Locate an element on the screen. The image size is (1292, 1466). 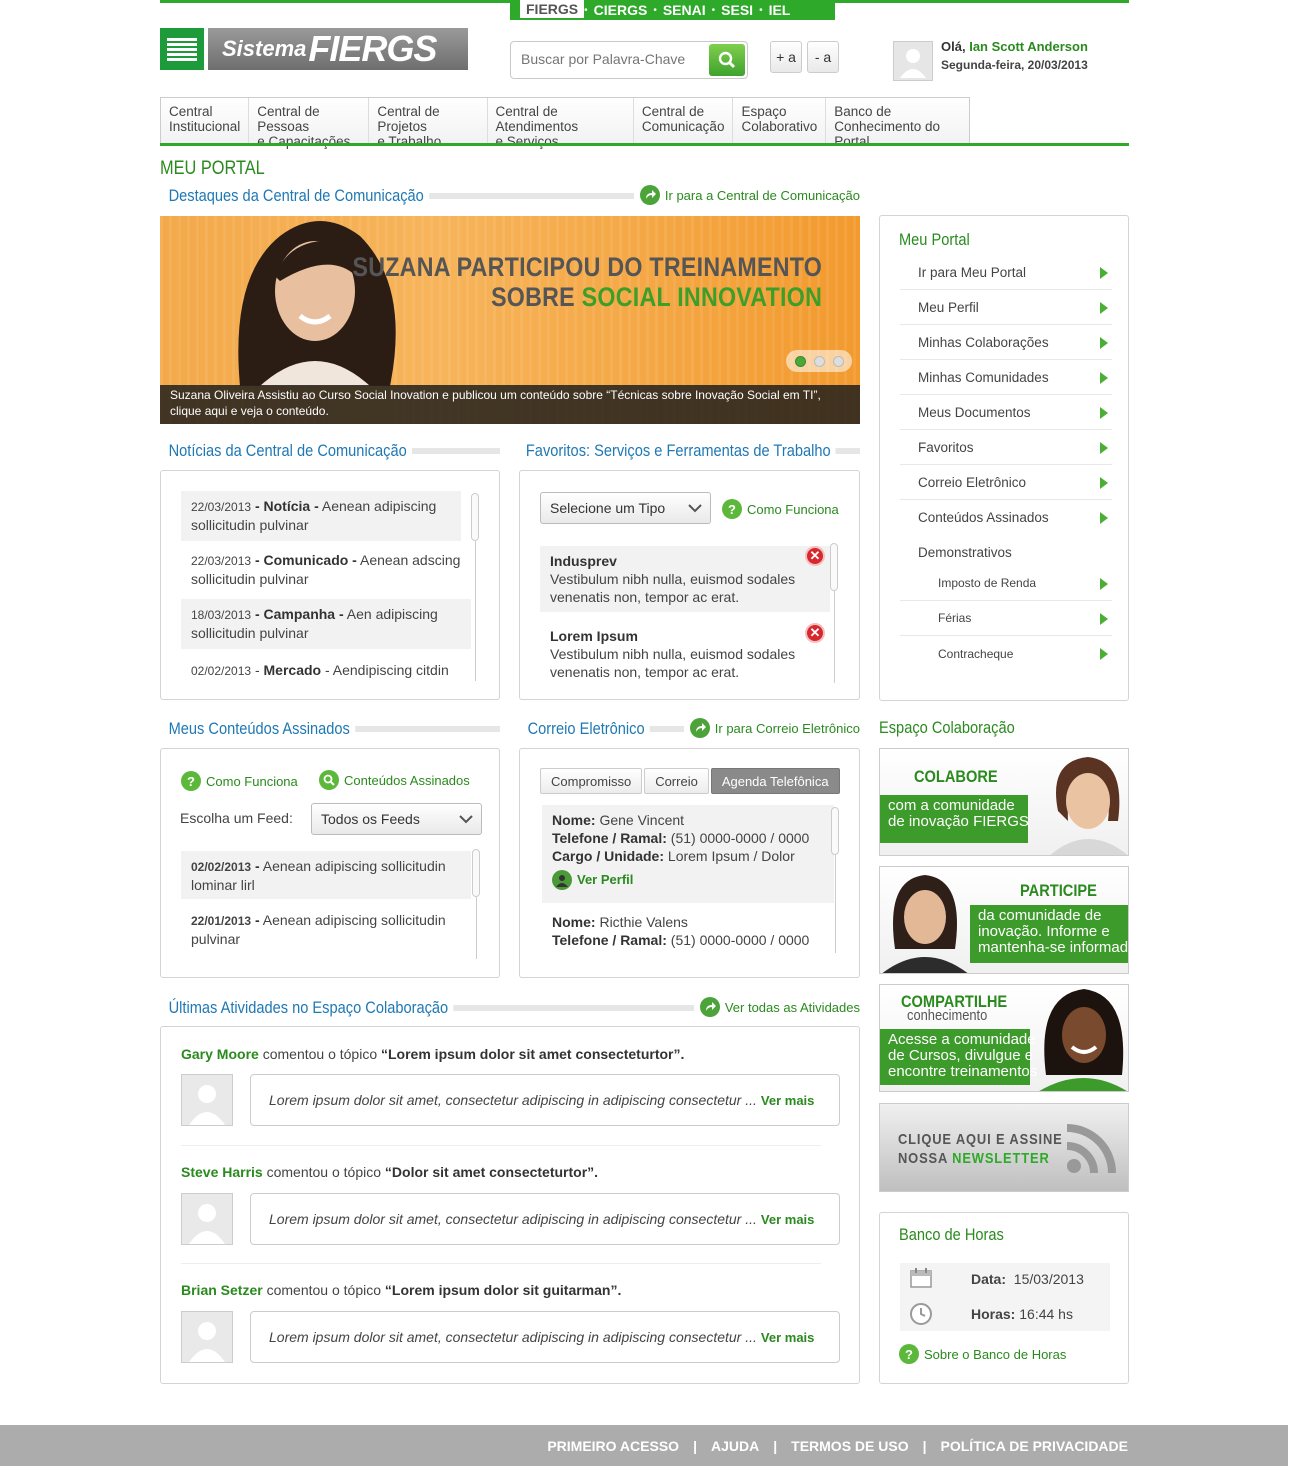
view-profile-link: Ver Perfil is located at coordinates (688, 880).